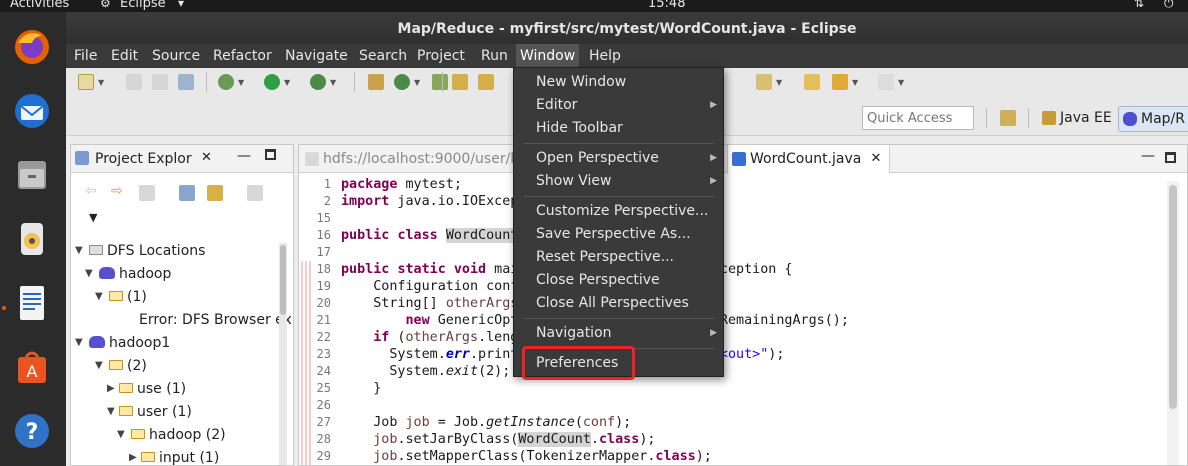 The height and width of the screenshot is (466, 1188). Describe the element at coordinates (618, 181) in the screenshot. I see `menu-item-show-view: Show View ▶` at that location.